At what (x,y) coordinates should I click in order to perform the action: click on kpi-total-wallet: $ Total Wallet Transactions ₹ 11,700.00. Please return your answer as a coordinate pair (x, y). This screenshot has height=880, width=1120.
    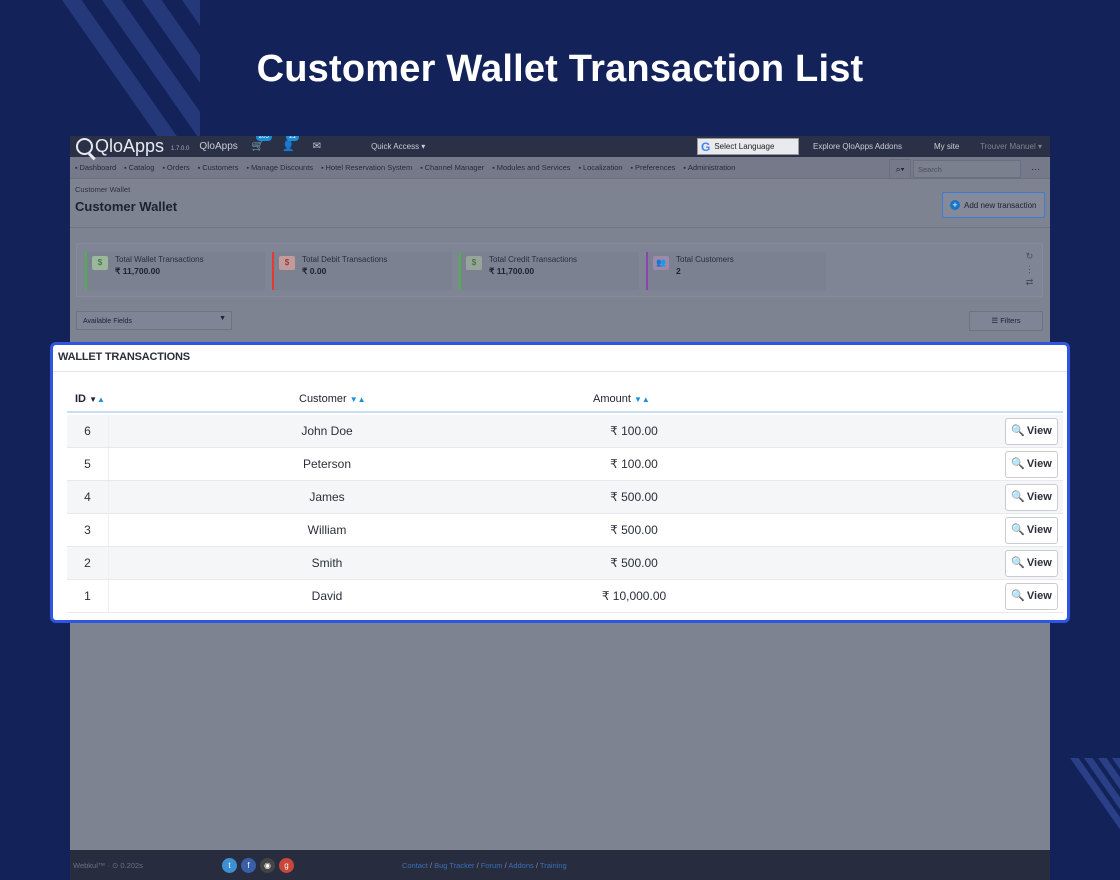
    Looking at the image, I should click on (175, 271).